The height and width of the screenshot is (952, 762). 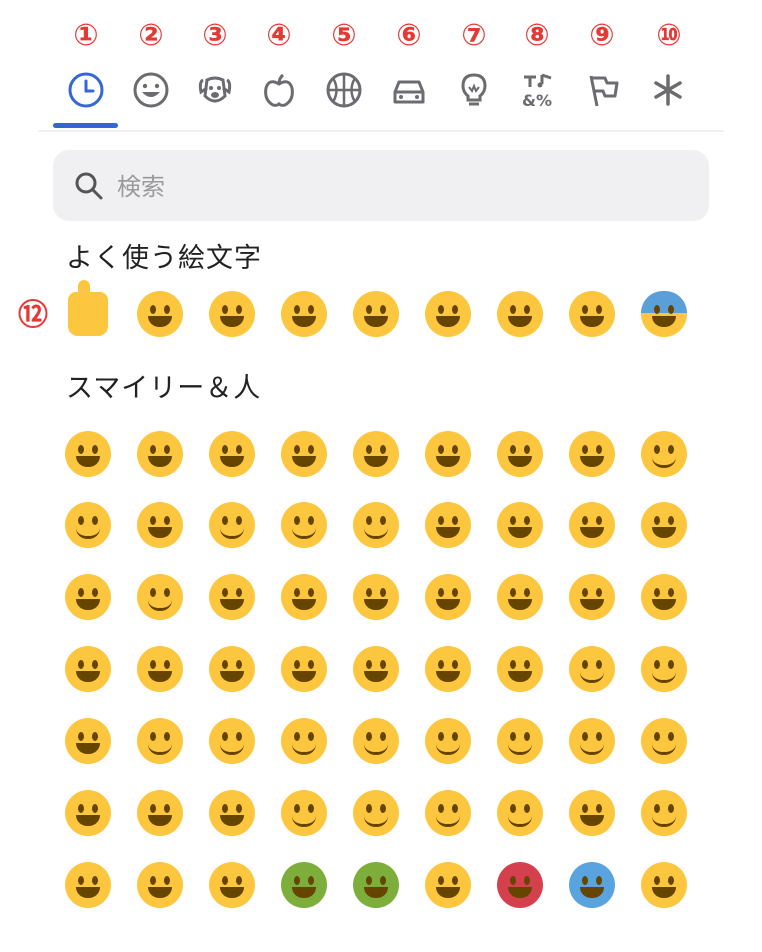 What do you see at coordinates (164, 388) in the screenshot?
I see `section-title-smileys: スマイリー＆人` at bounding box center [164, 388].